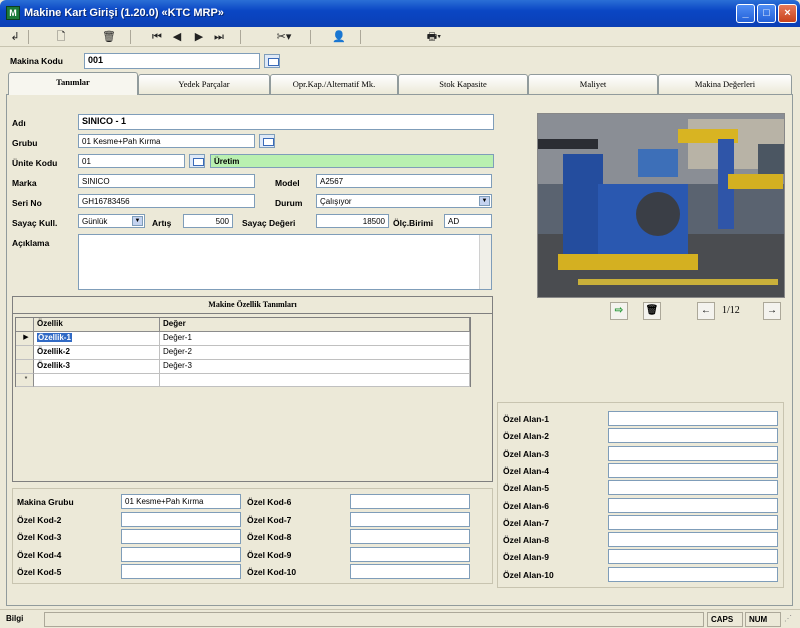  What do you see at coordinates (197, 161) in the screenshot?
I see `unit-code-lookup-button` at bounding box center [197, 161].